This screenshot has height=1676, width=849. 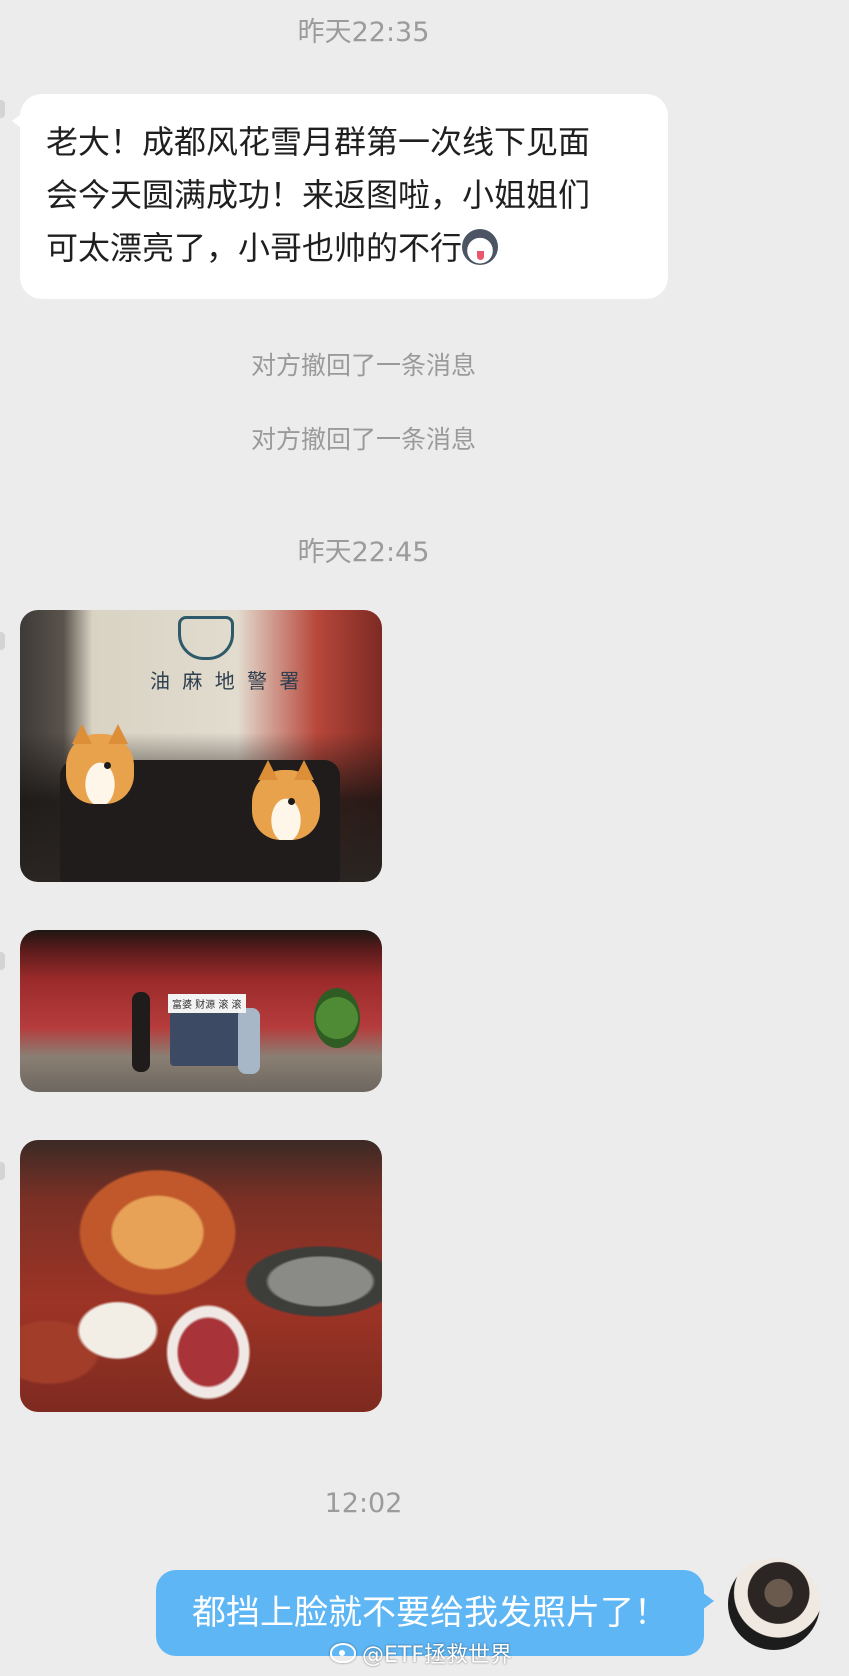 What do you see at coordinates (254, 248) in the screenshot?
I see `message-text-line: 可太漂亮了，小哥也帅的不行` at bounding box center [254, 248].